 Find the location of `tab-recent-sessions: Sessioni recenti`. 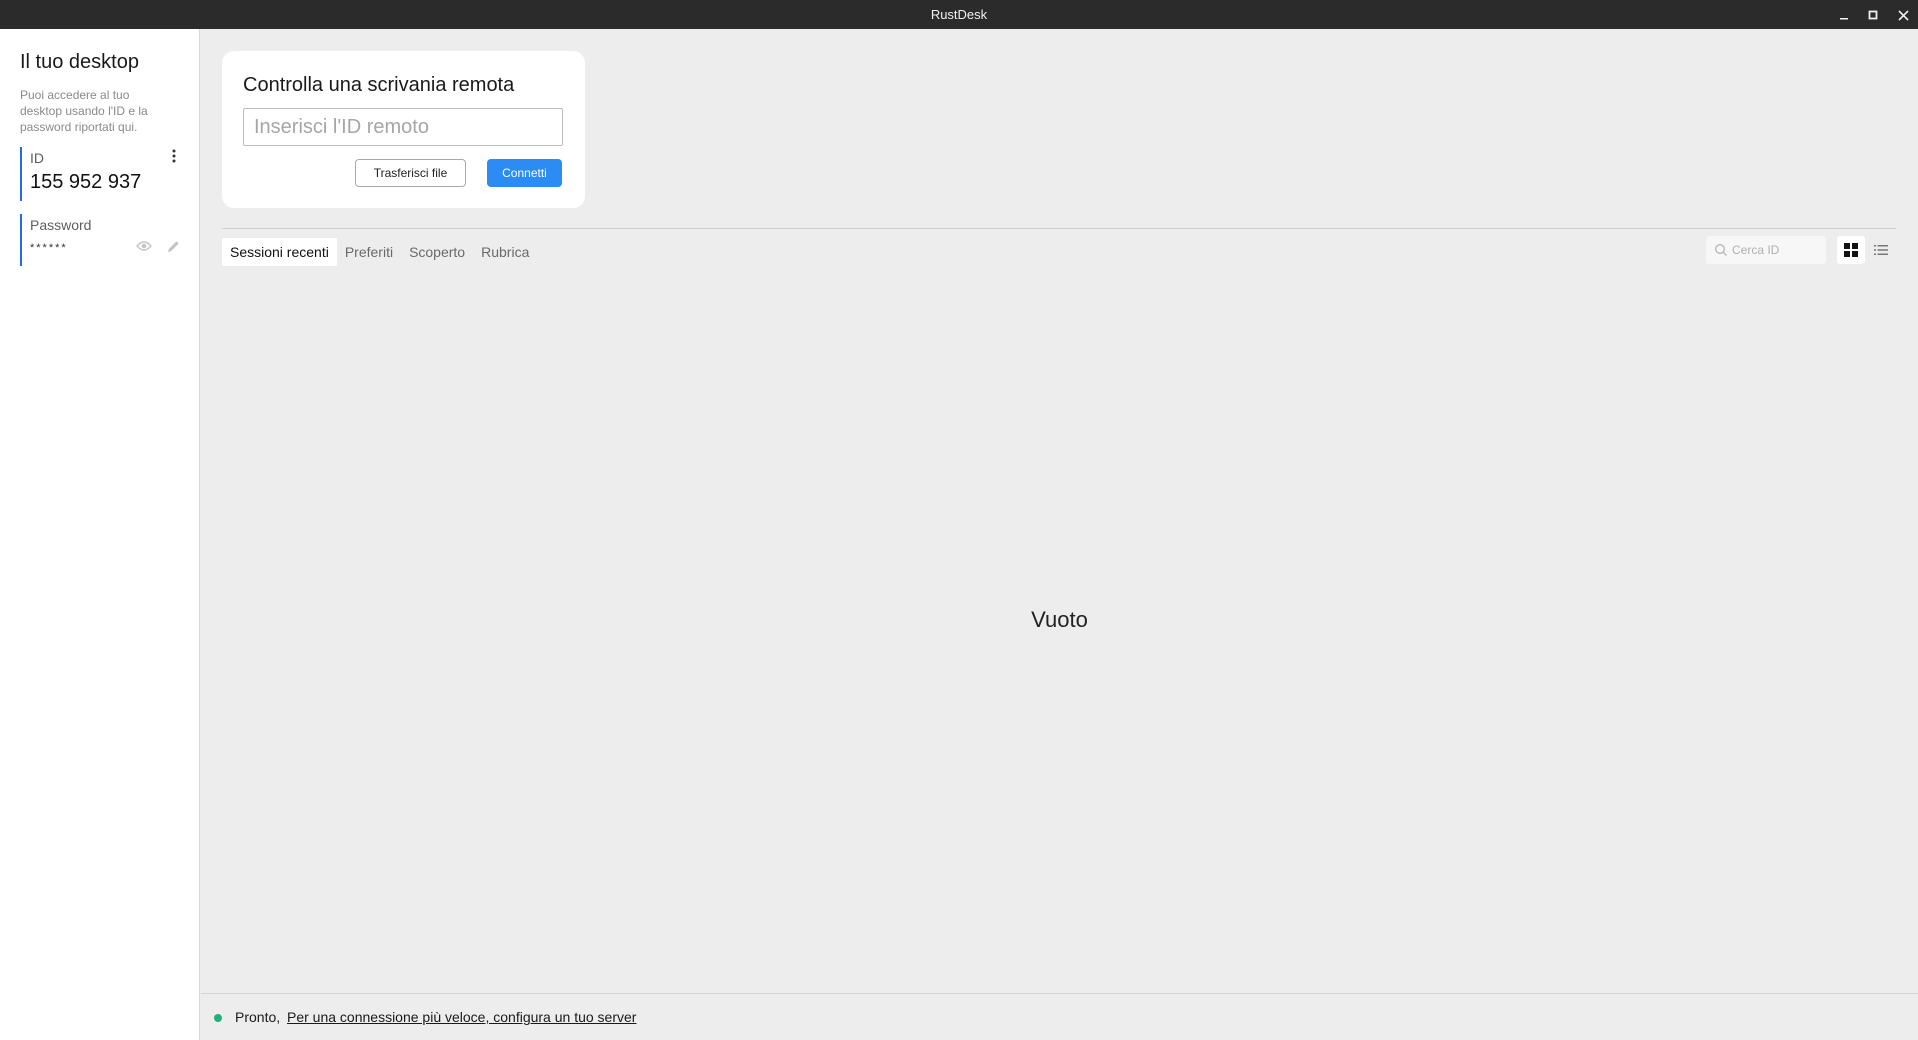

tab-recent-sessions: Sessioni recenti is located at coordinates (279, 252).